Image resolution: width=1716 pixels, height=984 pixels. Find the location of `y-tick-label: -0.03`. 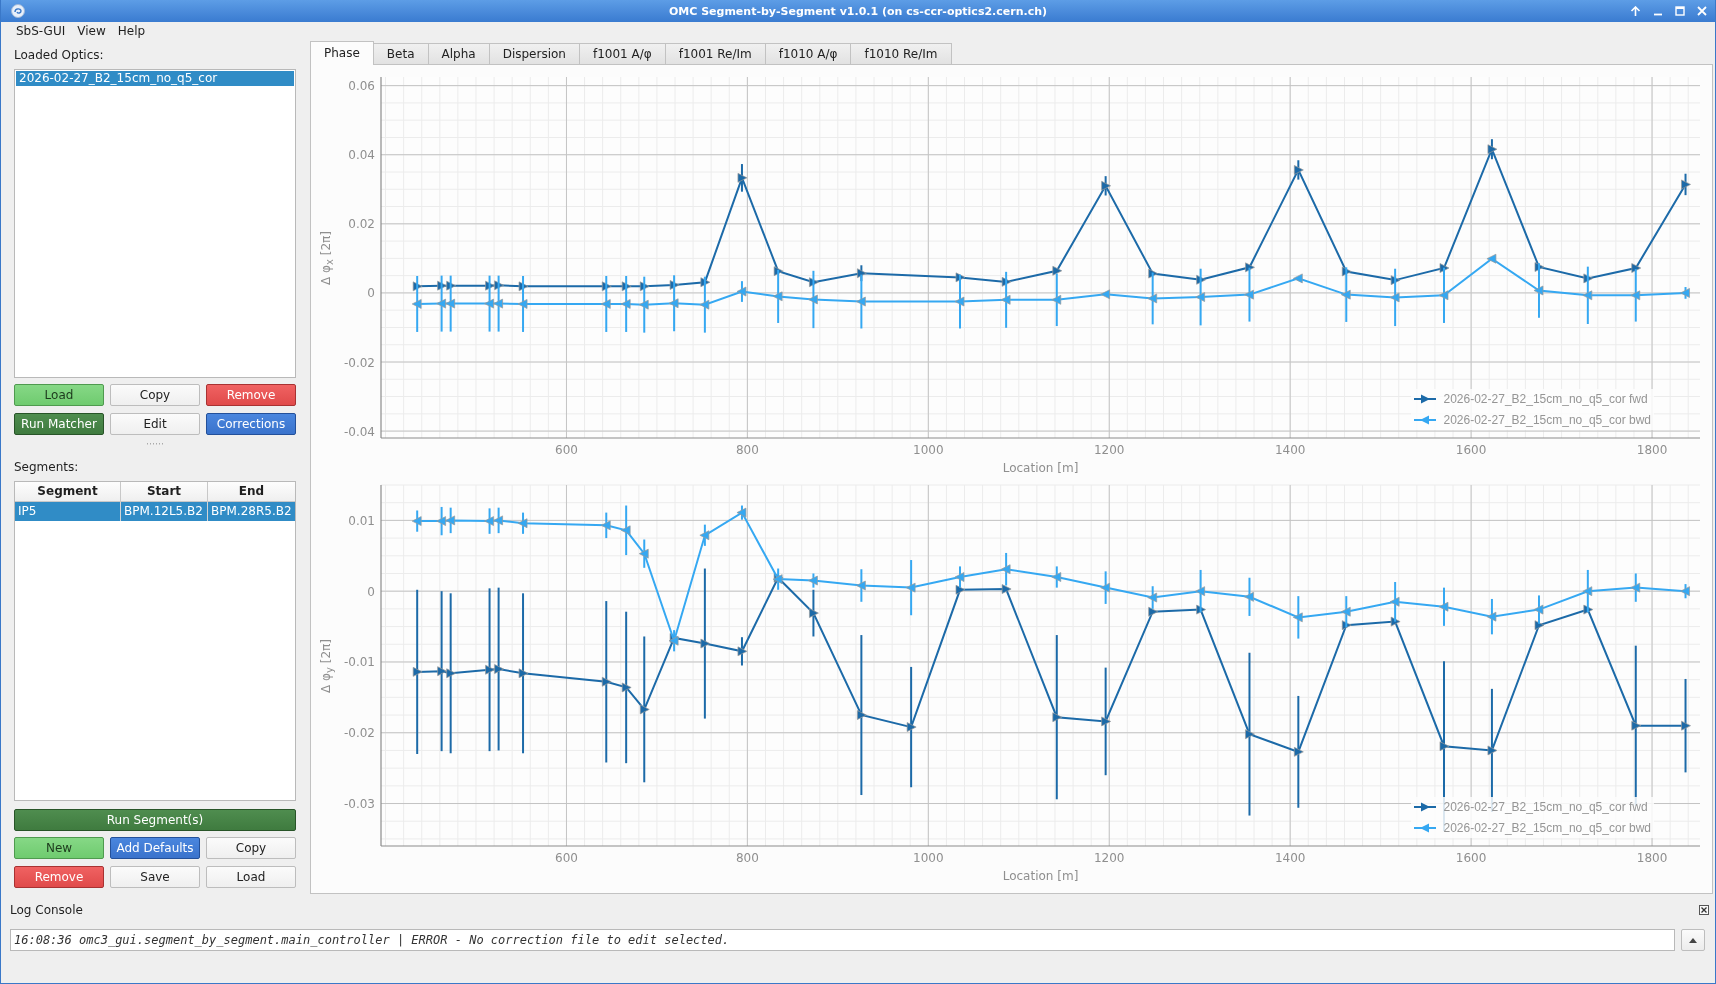

y-tick-label: -0.03 is located at coordinates (359, 804).